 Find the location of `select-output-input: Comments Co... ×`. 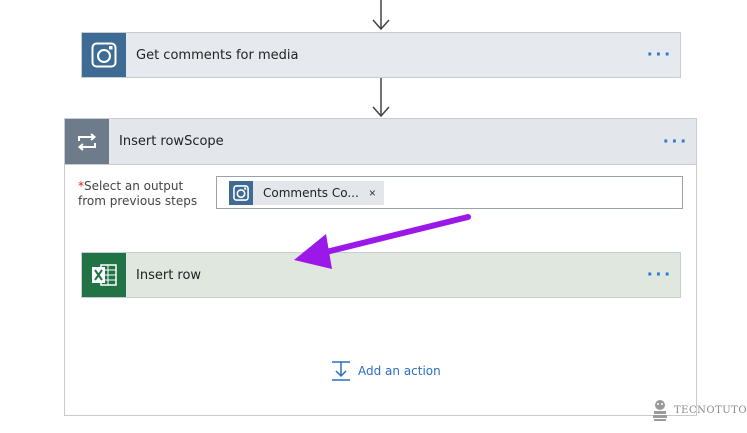

select-output-input: Comments Co... × is located at coordinates (449, 192).